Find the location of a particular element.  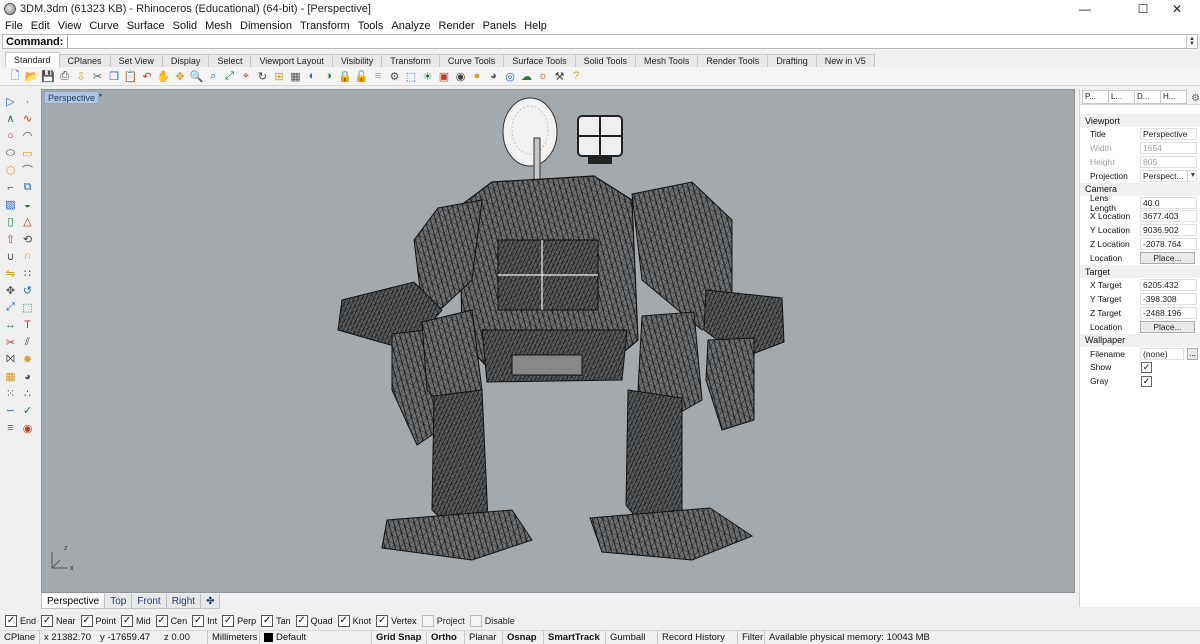

split-icon: ⫽ is located at coordinates (27, 342).